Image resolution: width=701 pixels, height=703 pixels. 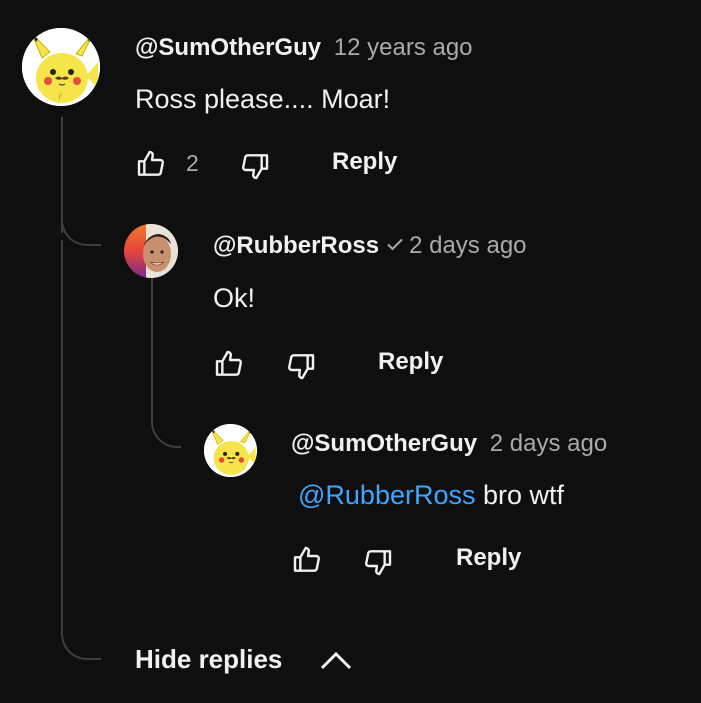 I want to click on reply1-dislike-button, so click(x=301, y=368).